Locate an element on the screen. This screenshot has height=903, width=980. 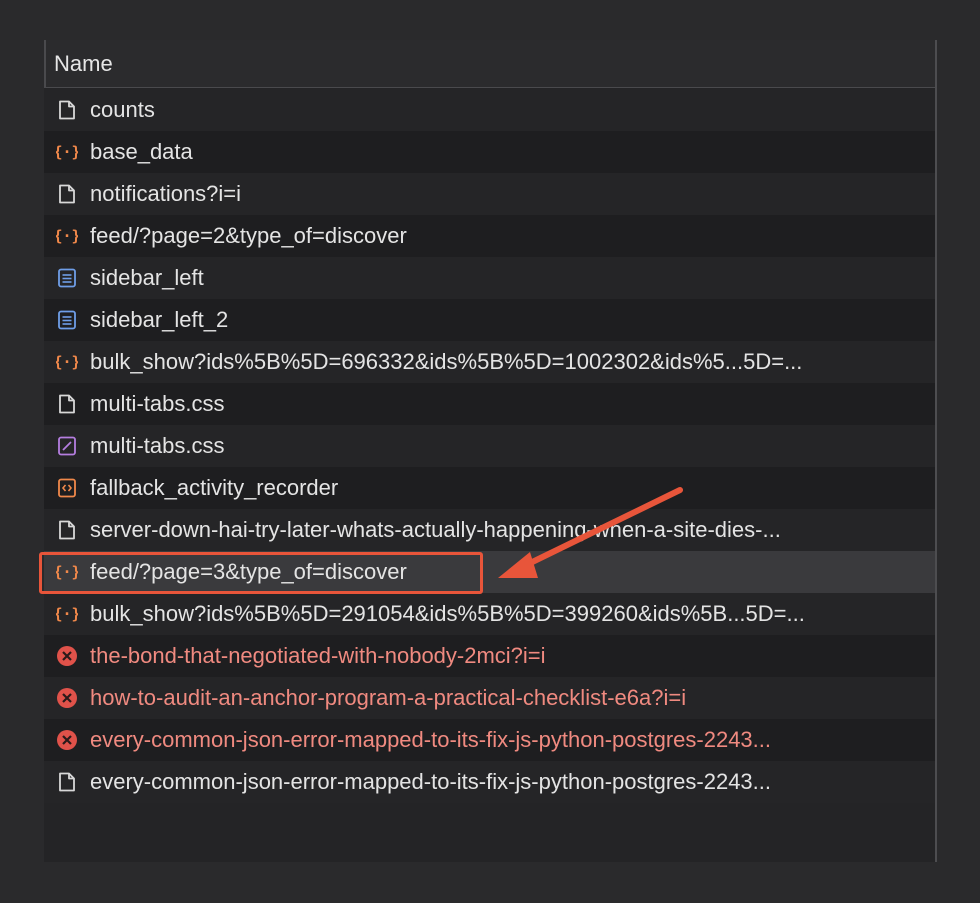
table-header: Name is located at coordinates (490, 64).